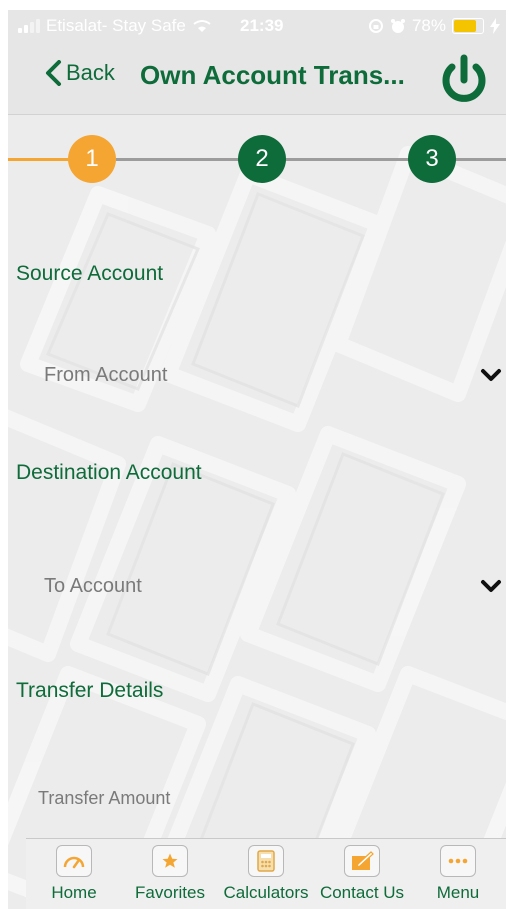  I want to click on from-account-select: From Account, so click(261, 375).